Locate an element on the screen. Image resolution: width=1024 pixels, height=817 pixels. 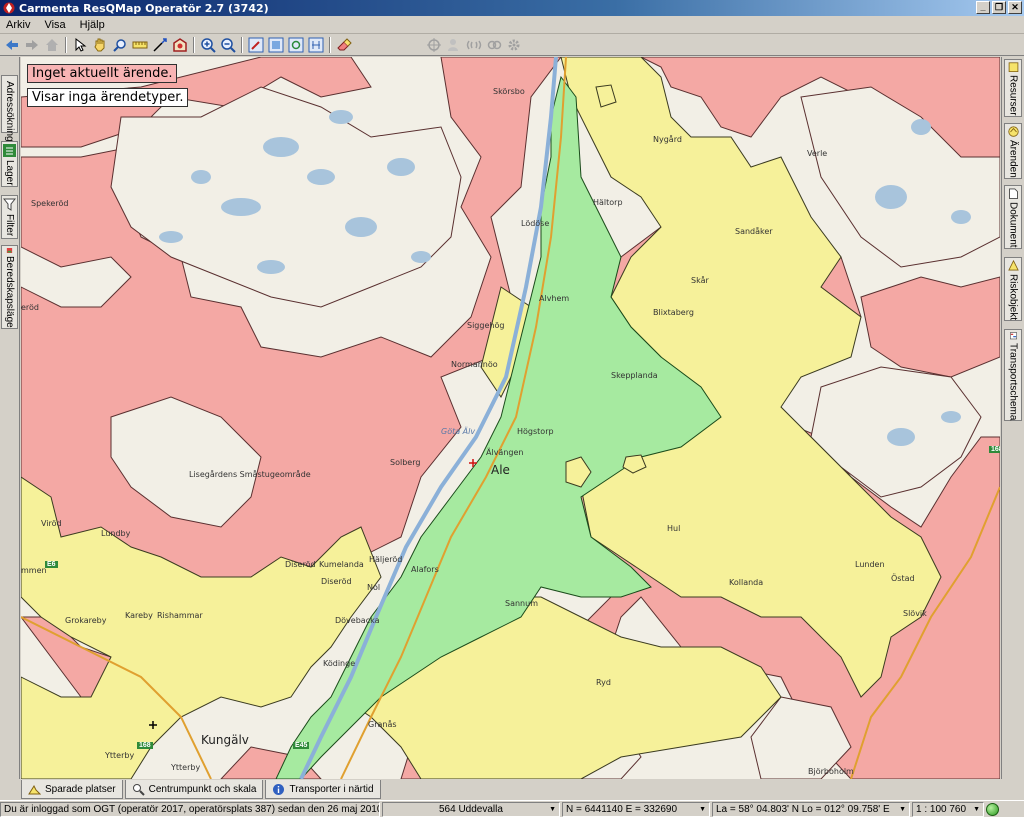
place-label: Rishammar is located at coordinates (180, 615).